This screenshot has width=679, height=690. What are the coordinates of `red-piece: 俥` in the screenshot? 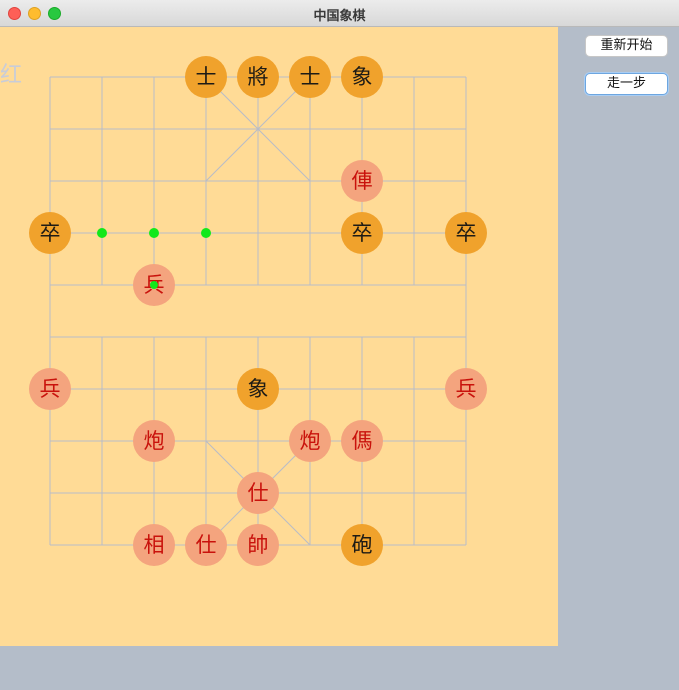 It's located at (362, 181).